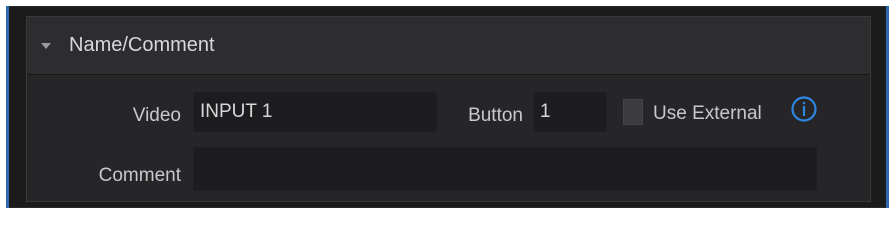  Describe the element at coordinates (495, 115) in the screenshot. I see `button-label: Button` at that location.